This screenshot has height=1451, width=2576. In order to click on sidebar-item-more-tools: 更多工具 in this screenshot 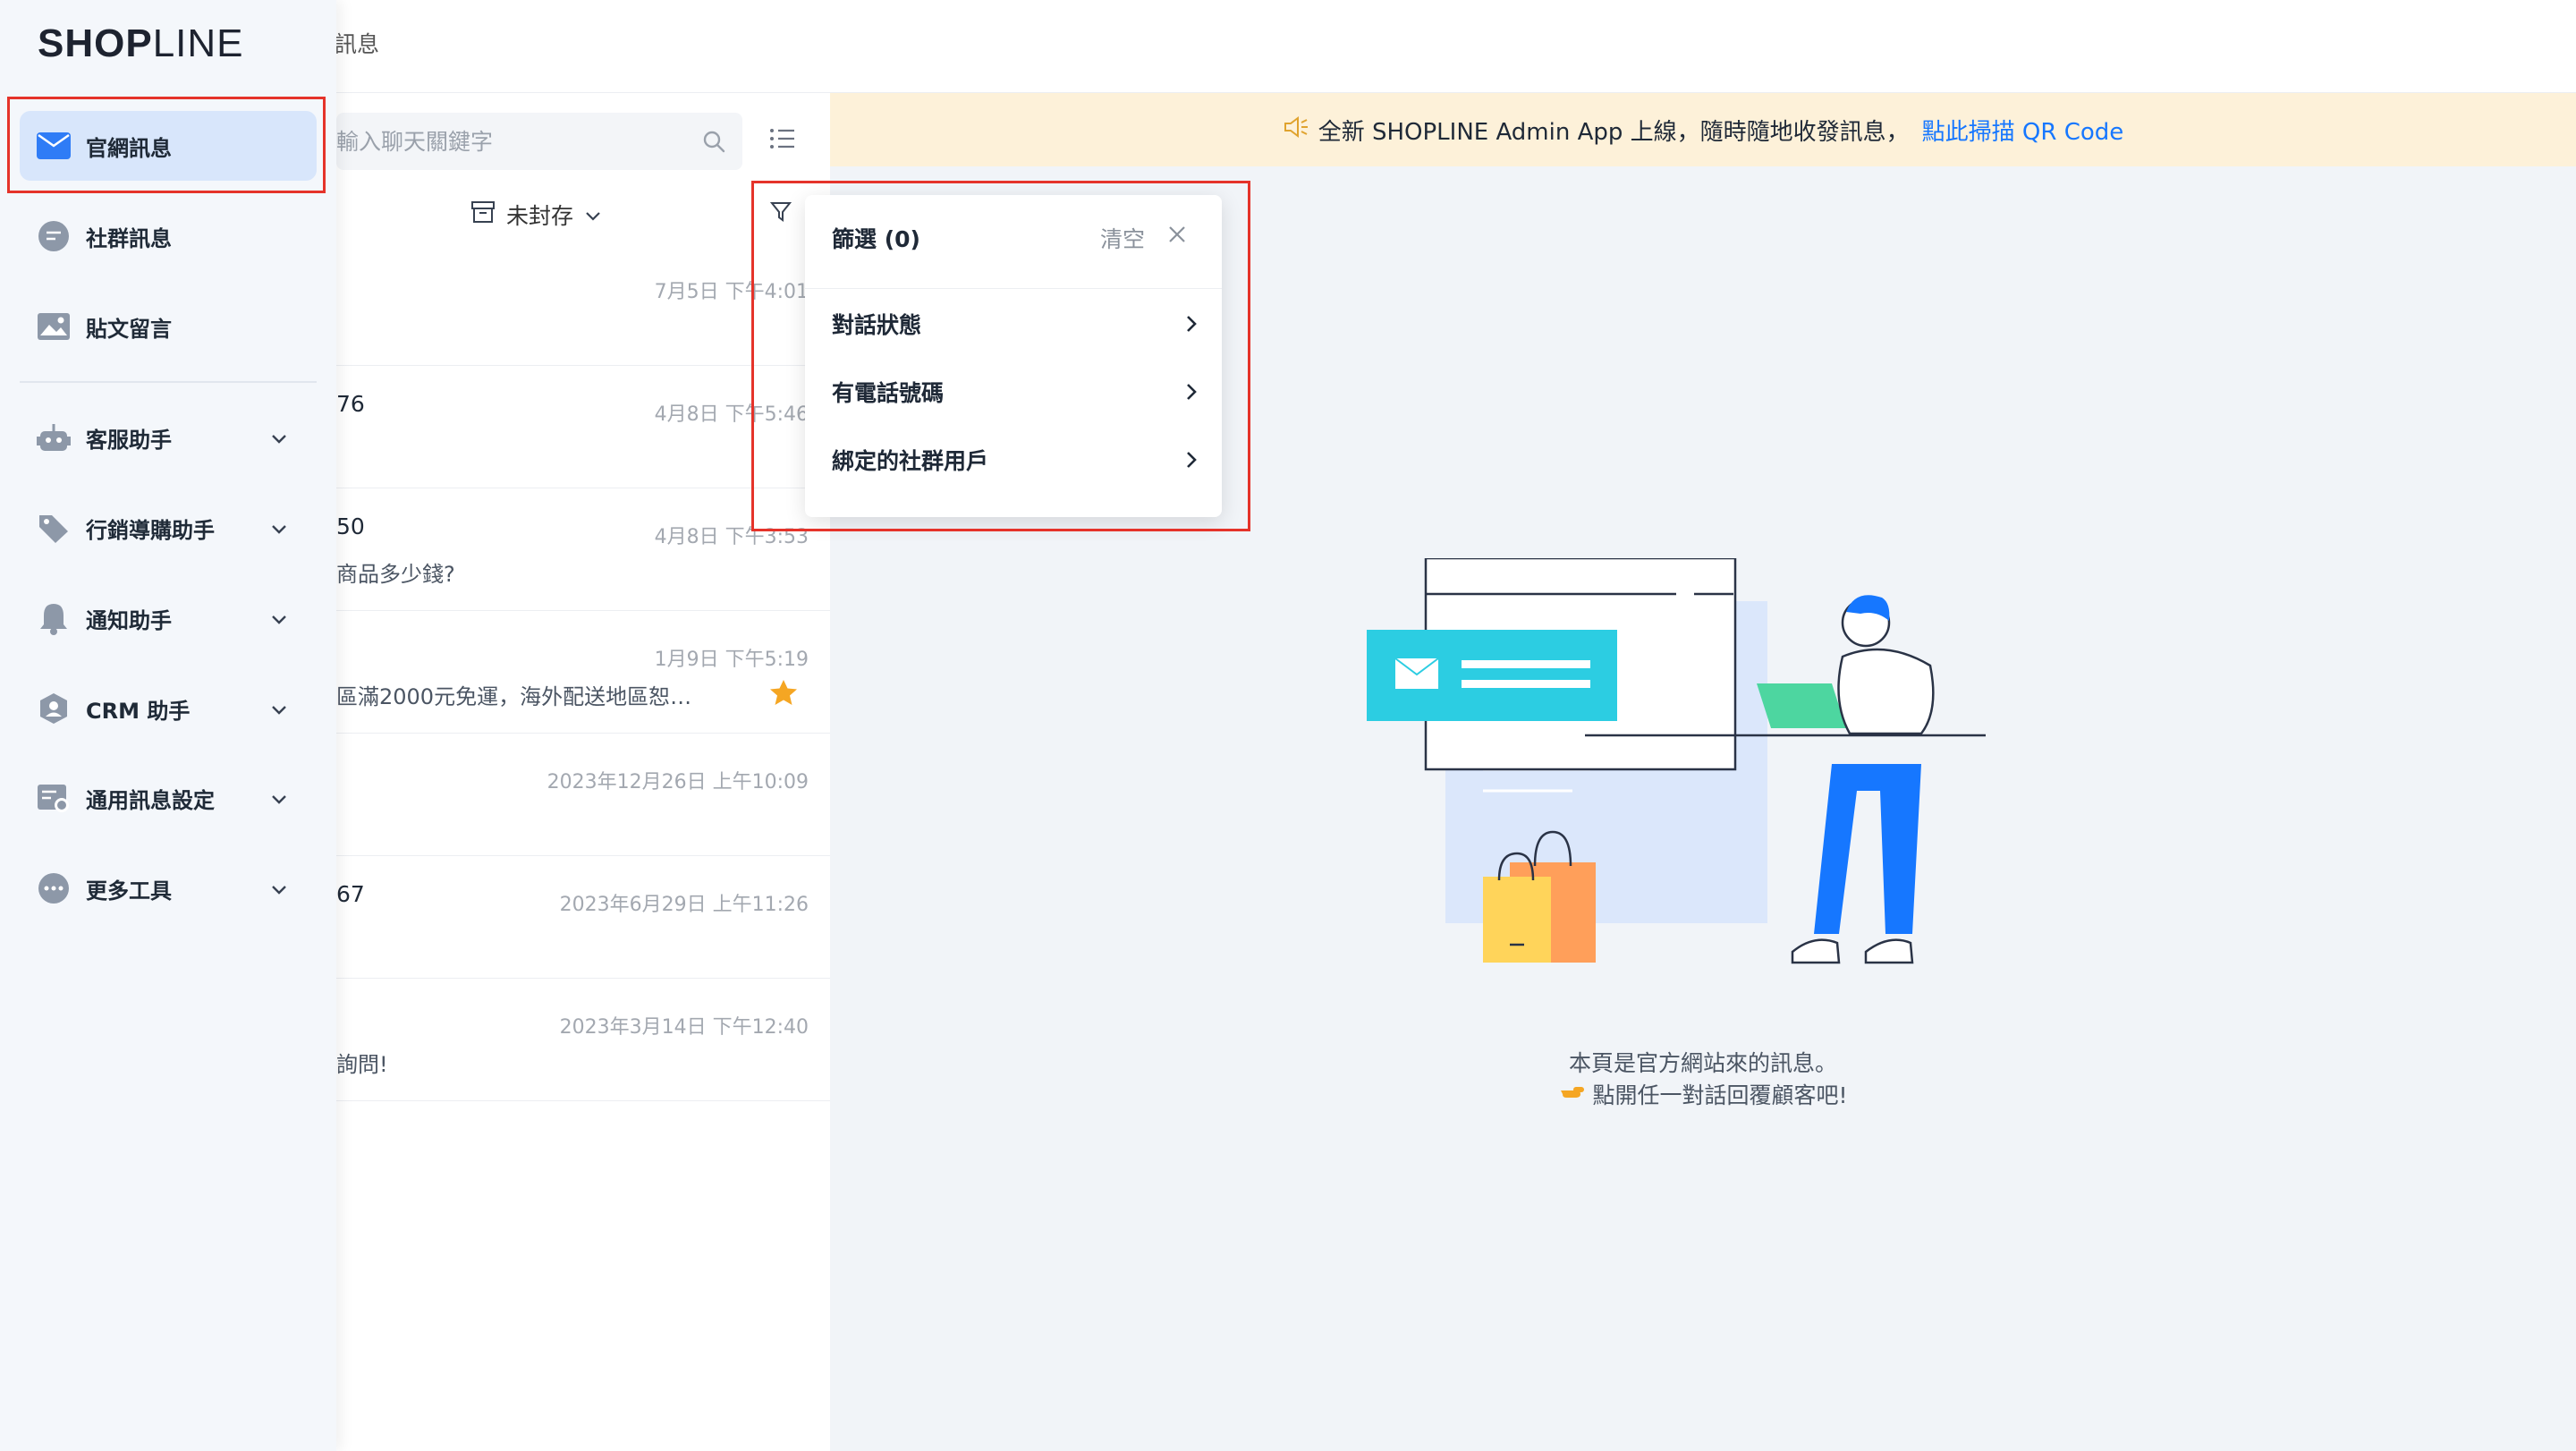, I will do `click(168, 888)`.